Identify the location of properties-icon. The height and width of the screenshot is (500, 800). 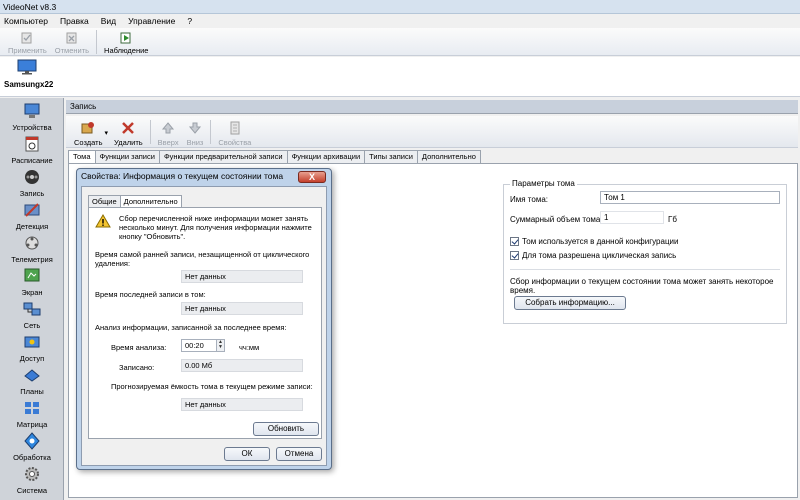
(235, 128).